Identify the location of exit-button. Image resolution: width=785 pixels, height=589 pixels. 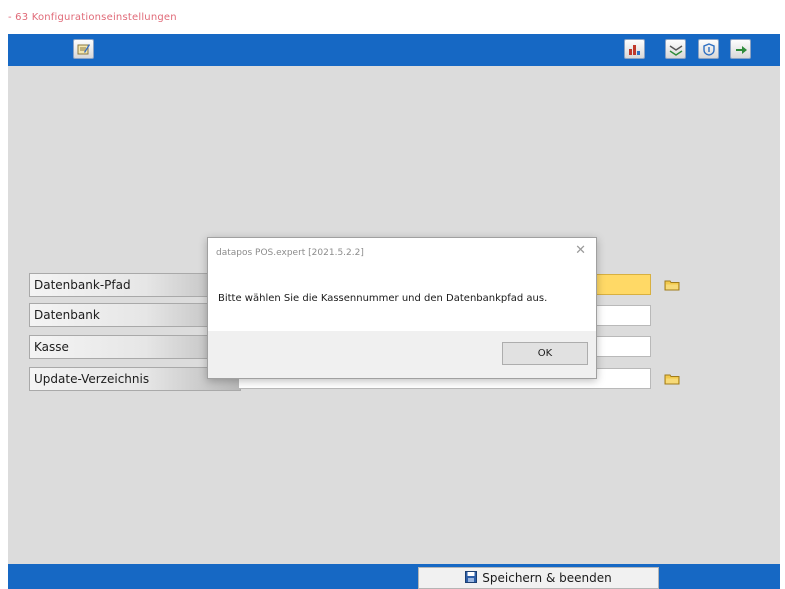
(740, 49).